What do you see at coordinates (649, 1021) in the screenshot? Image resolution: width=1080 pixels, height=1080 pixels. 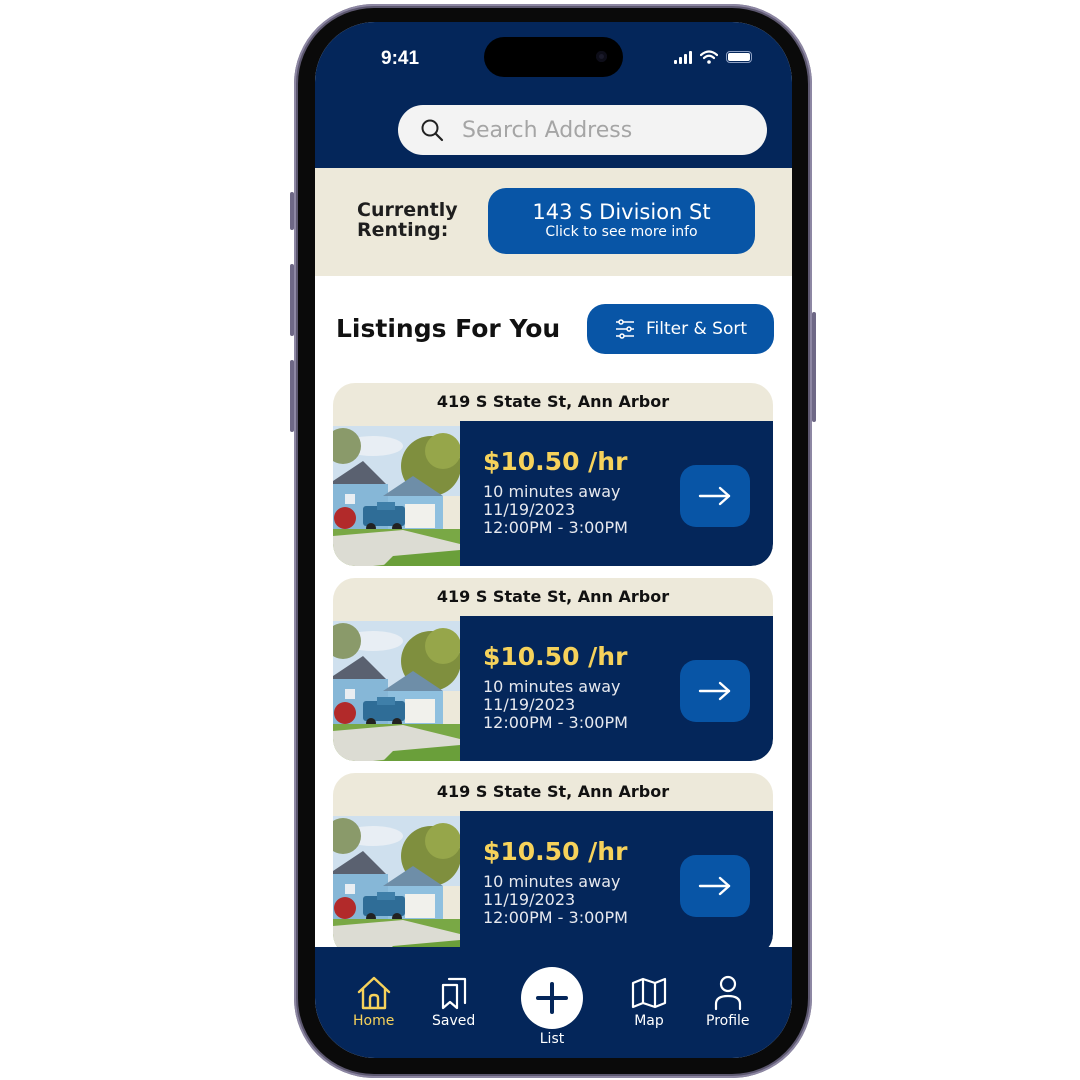 I see `tab-map-label: Map` at bounding box center [649, 1021].